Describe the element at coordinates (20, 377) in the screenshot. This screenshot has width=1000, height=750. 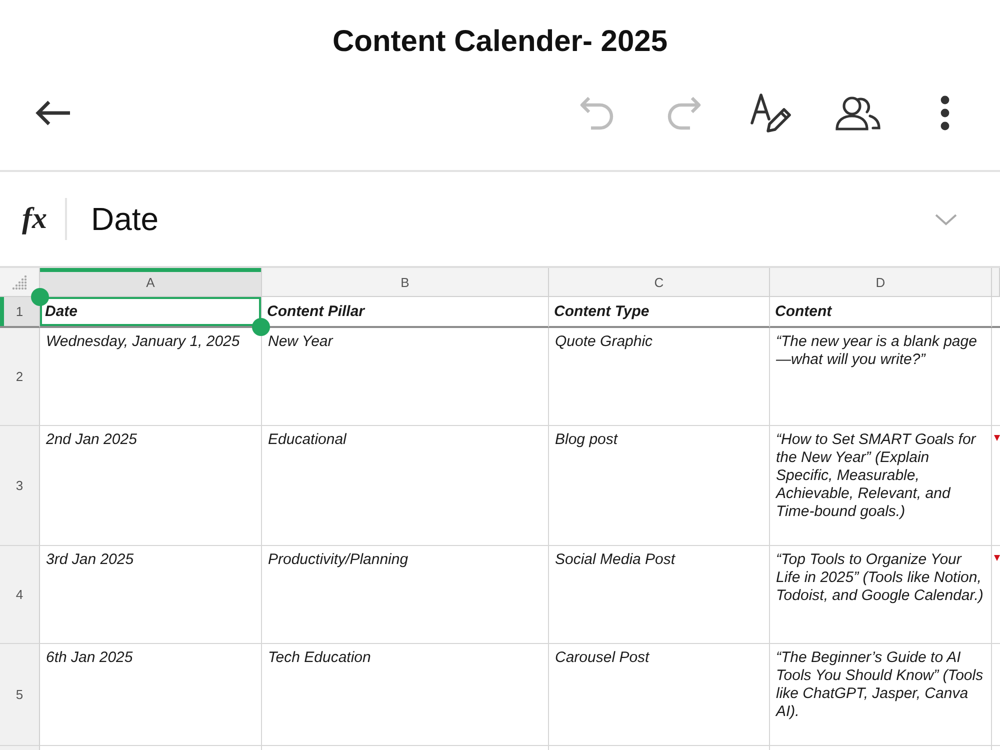
I see `row-header: 2` at that location.